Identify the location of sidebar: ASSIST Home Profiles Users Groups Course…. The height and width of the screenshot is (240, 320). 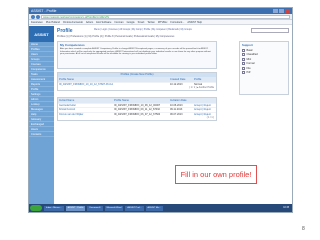
(41, 115).